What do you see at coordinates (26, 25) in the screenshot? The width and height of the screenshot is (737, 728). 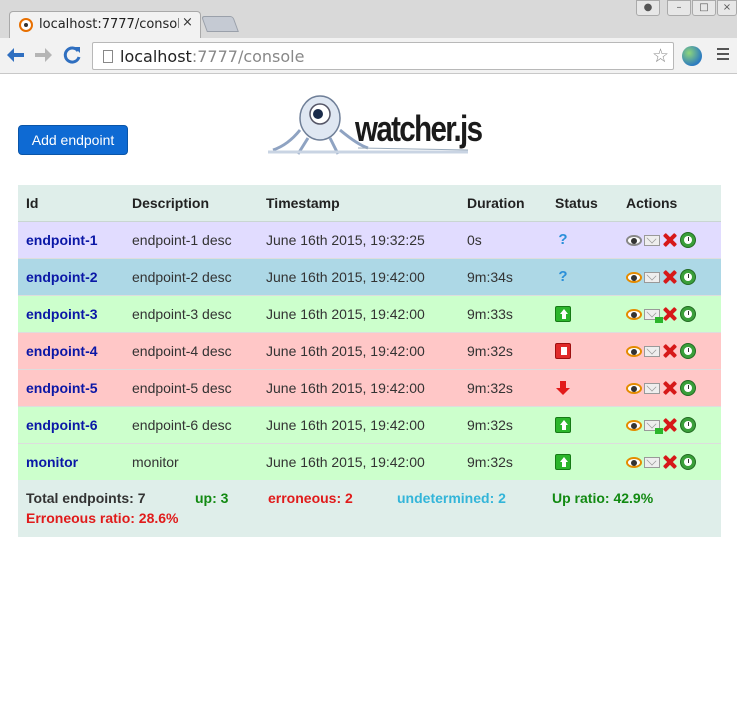 I see `eye-favicon-icon` at bounding box center [26, 25].